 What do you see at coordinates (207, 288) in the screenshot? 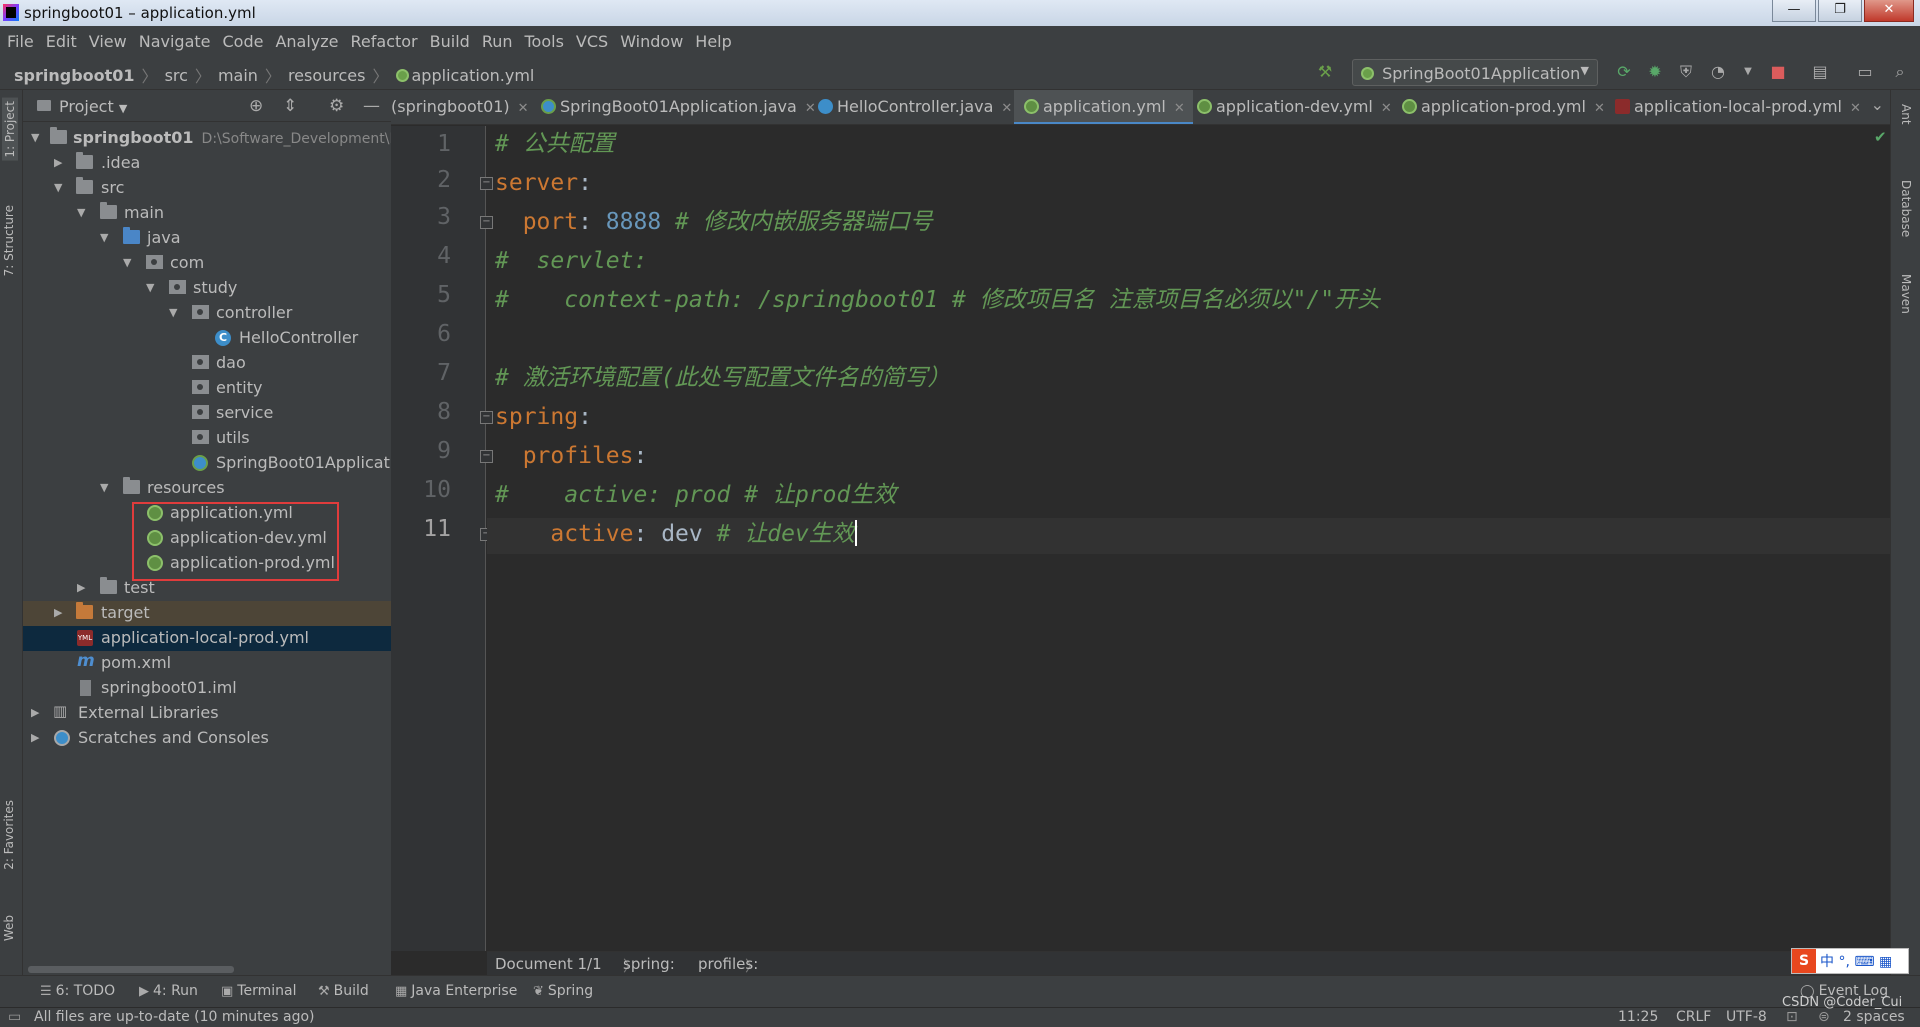
I see `tree-item-study: ▼ study` at bounding box center [207, 288].